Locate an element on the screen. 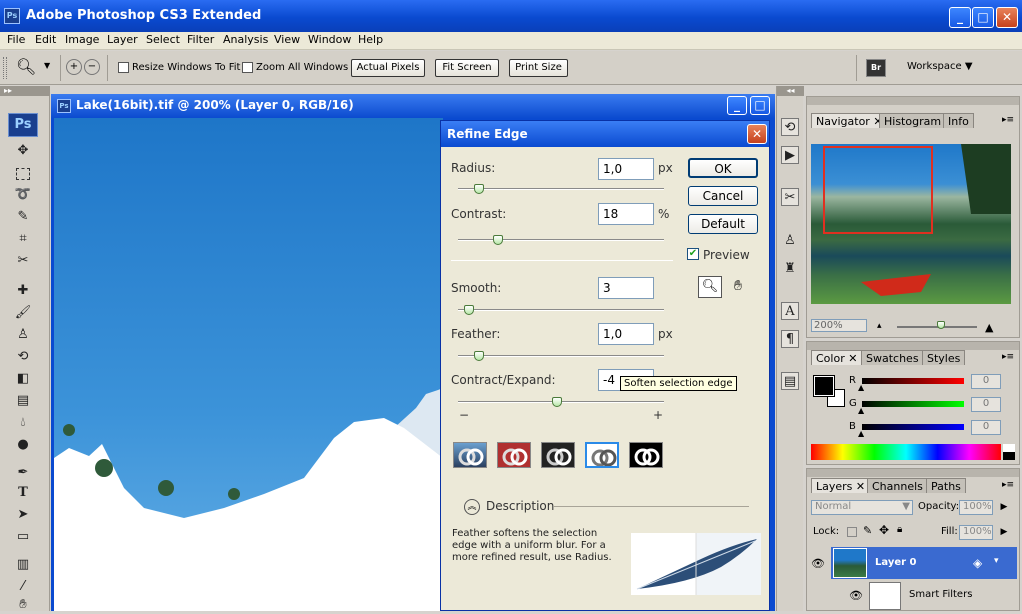 This screenshot has height=614, width=1022. lock-all-icon: 🔒︎ is located at coordinates (899, 529).